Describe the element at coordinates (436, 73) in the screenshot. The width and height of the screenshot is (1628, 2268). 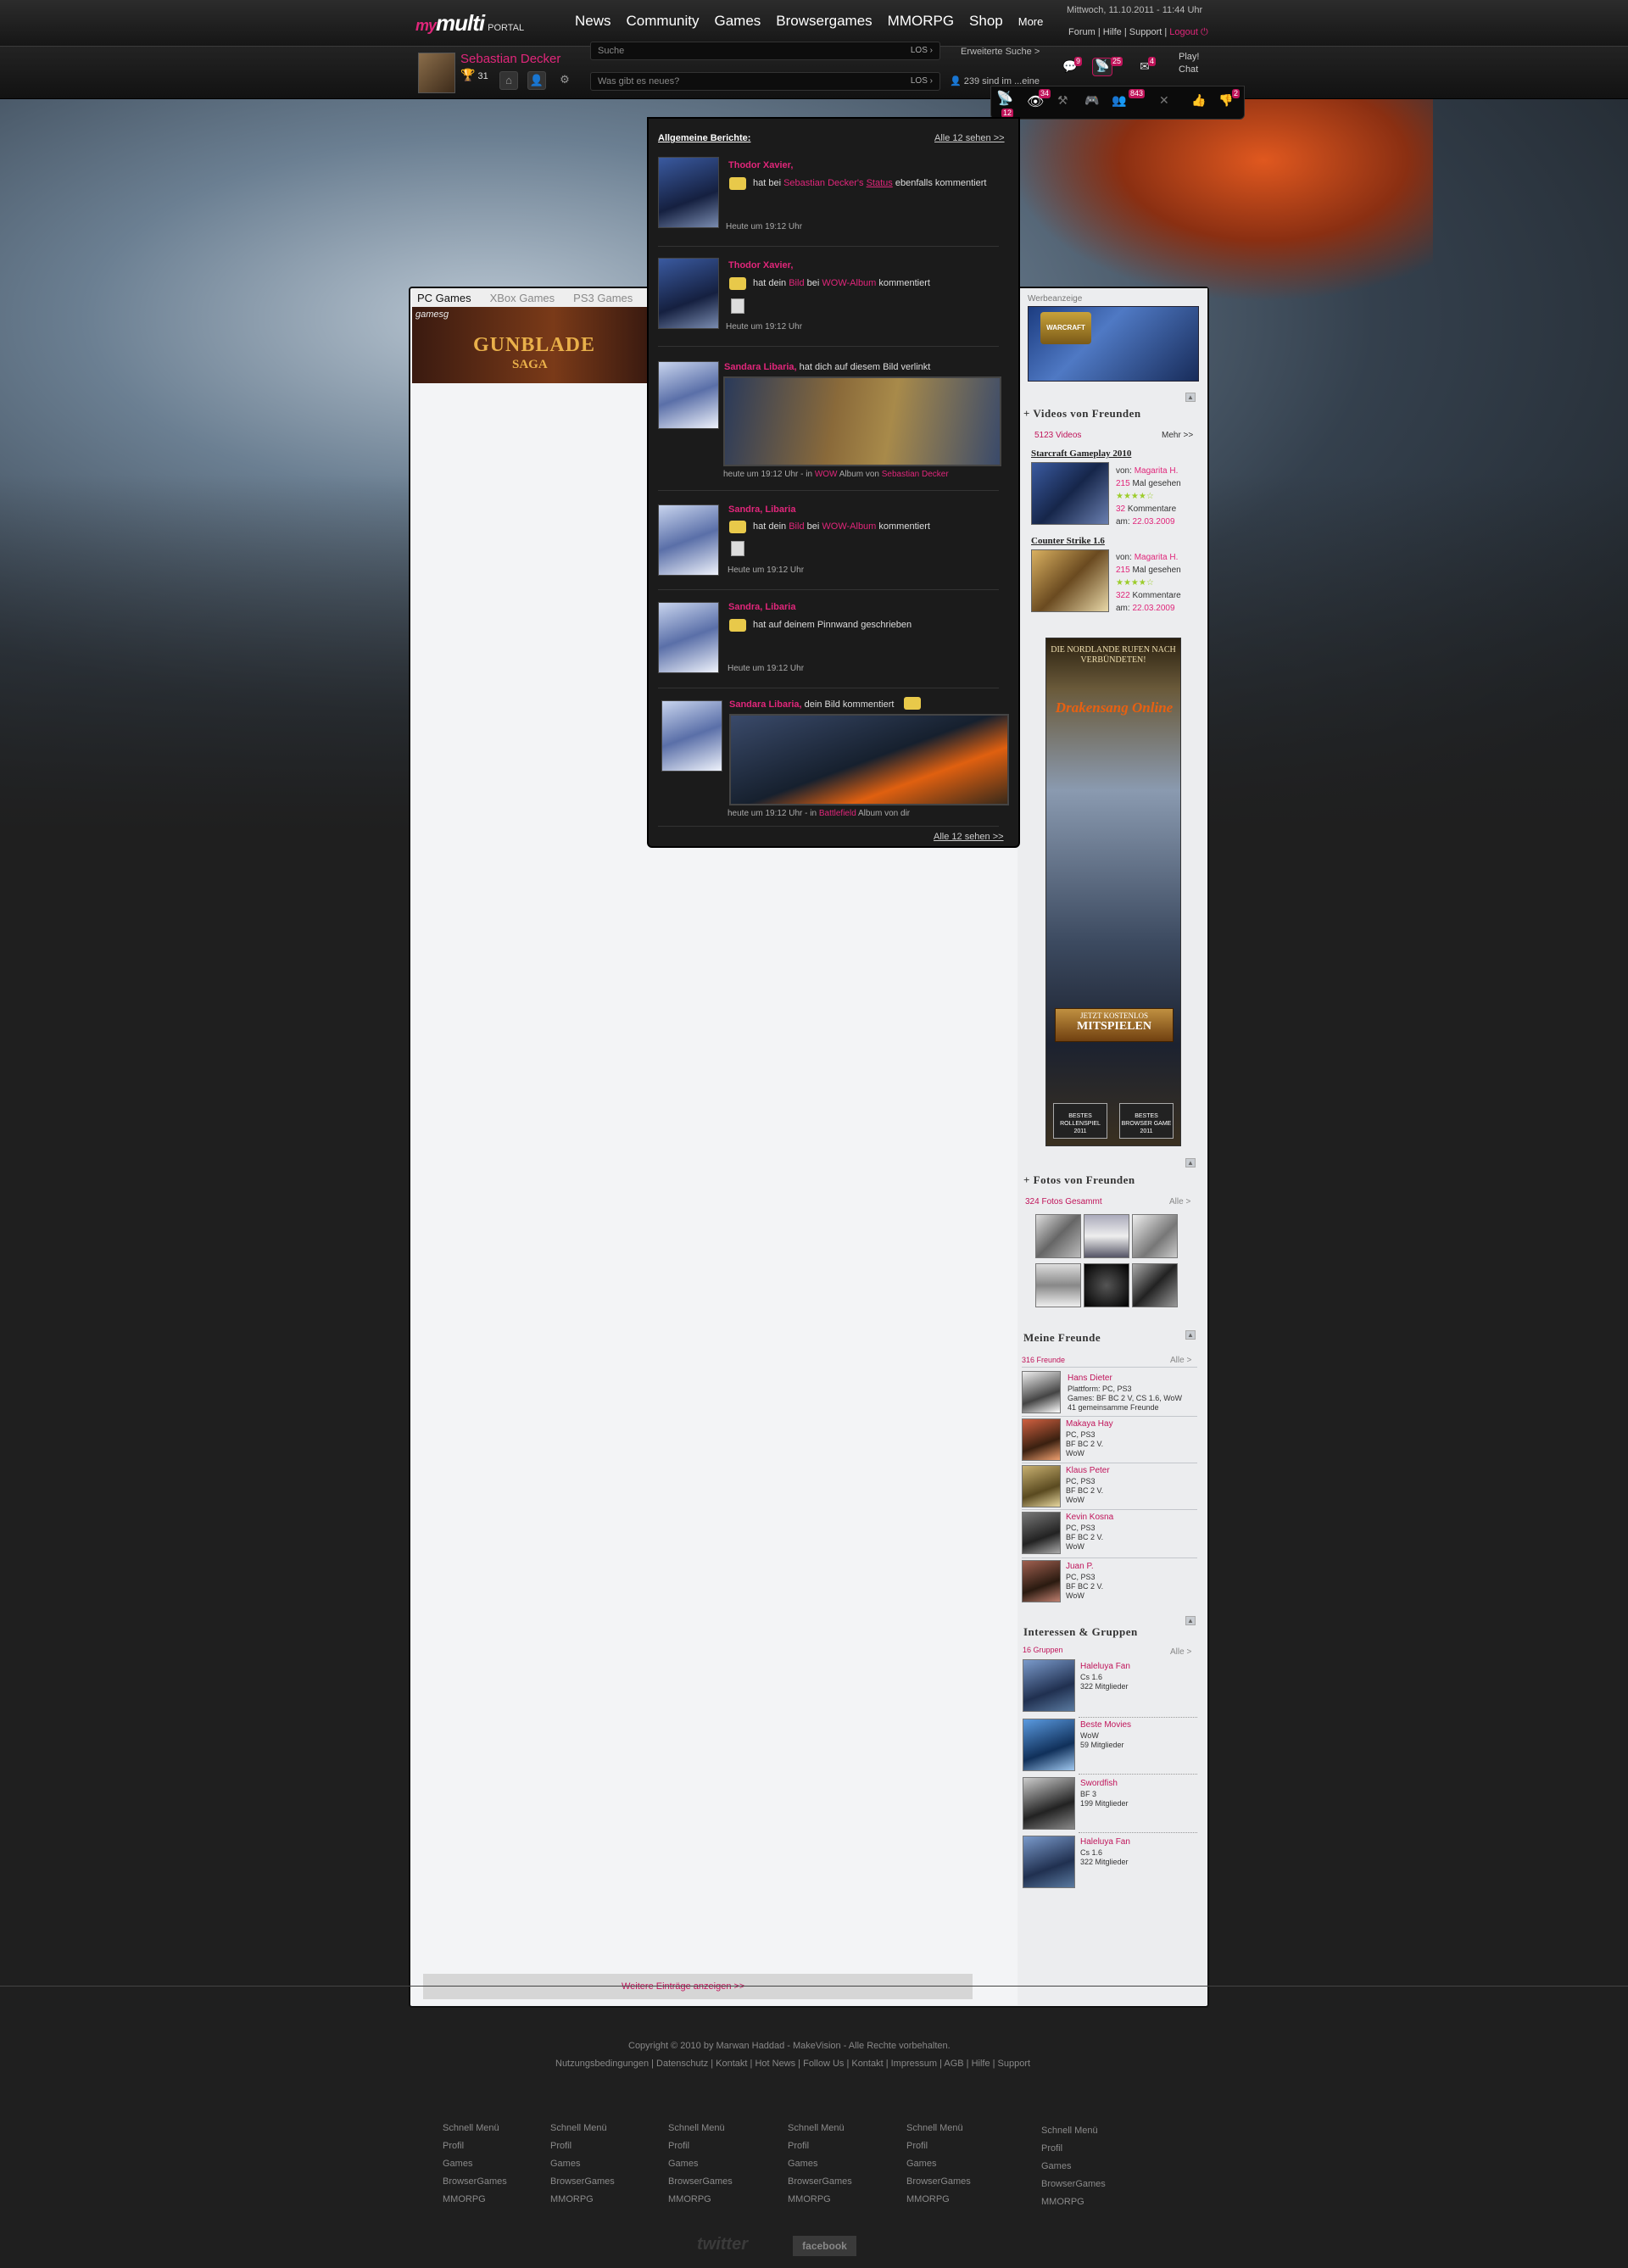
I see `user-avatar` at that location.